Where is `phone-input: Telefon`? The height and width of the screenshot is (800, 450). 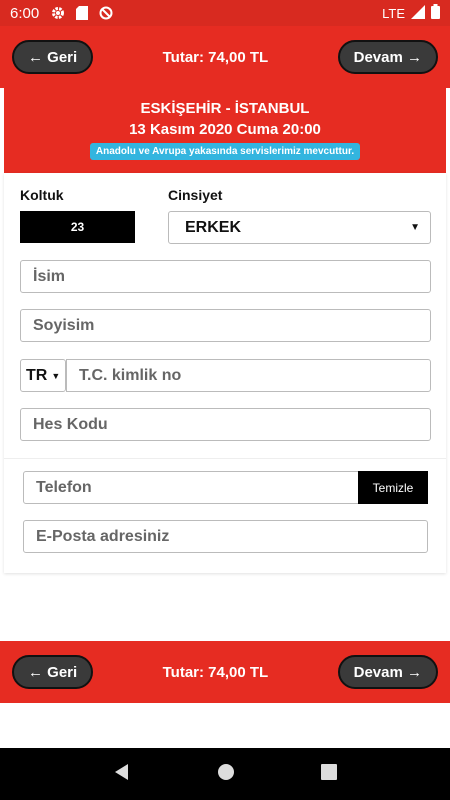
phone-input: Telefon is located at coordinates (191, 487).